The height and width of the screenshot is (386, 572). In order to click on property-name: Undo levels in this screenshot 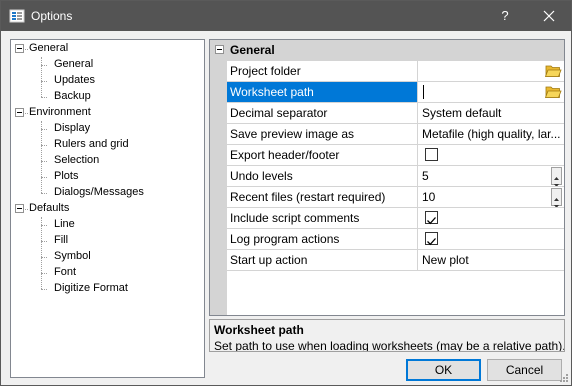, I will do `click(322, 176)`.